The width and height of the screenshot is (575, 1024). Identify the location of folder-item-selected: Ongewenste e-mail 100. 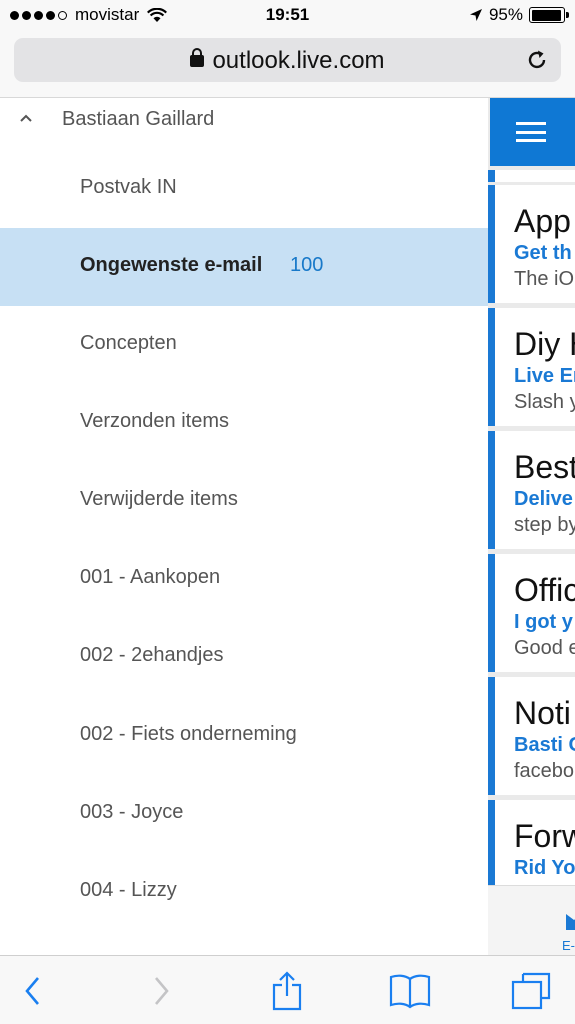
(244, 267).